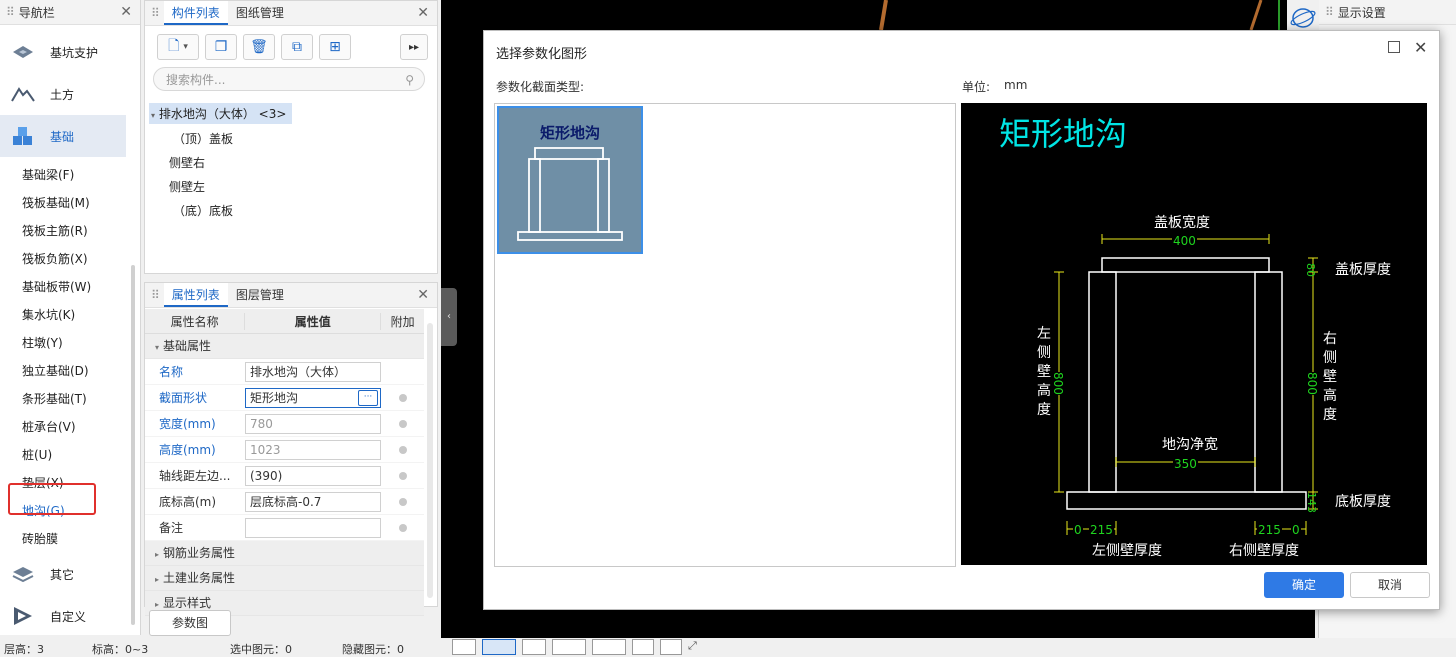 This screenshot has width=1456, height=657. What do you see at coordinates (203, 210) in the screenshot?
I see `tree-child-item: （底）底板` at bounding box center [203, 210].